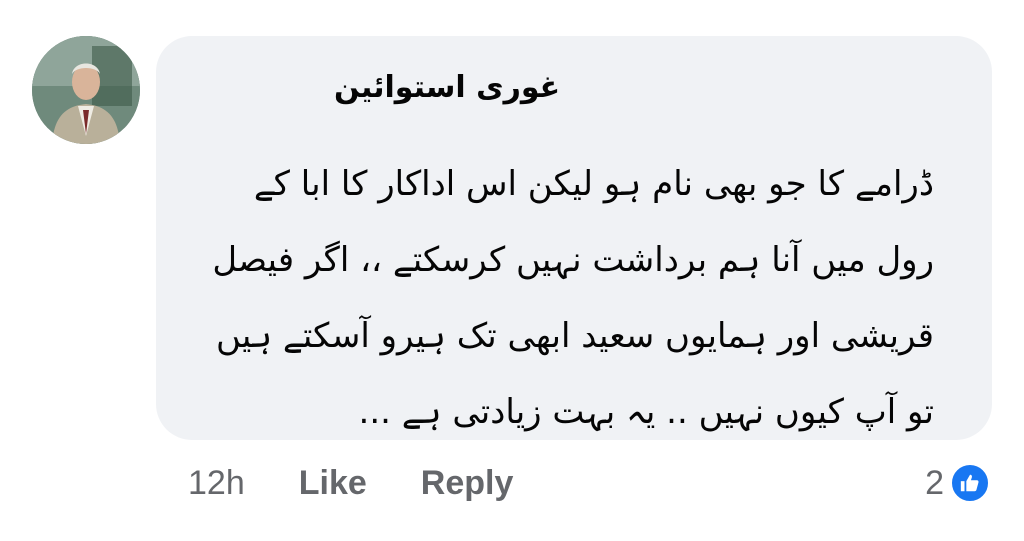  I want to click on avatar-image, so click(86, 90).